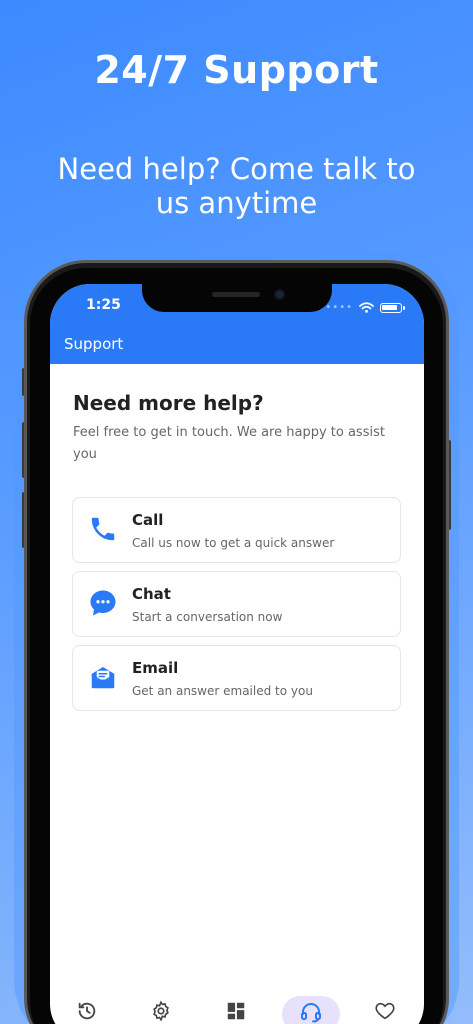  What do you see at coordinates (207, 617) in the screenshot?
I see `chat-option-subtitle: Start a conversation now` at bounding box center [207, 617].